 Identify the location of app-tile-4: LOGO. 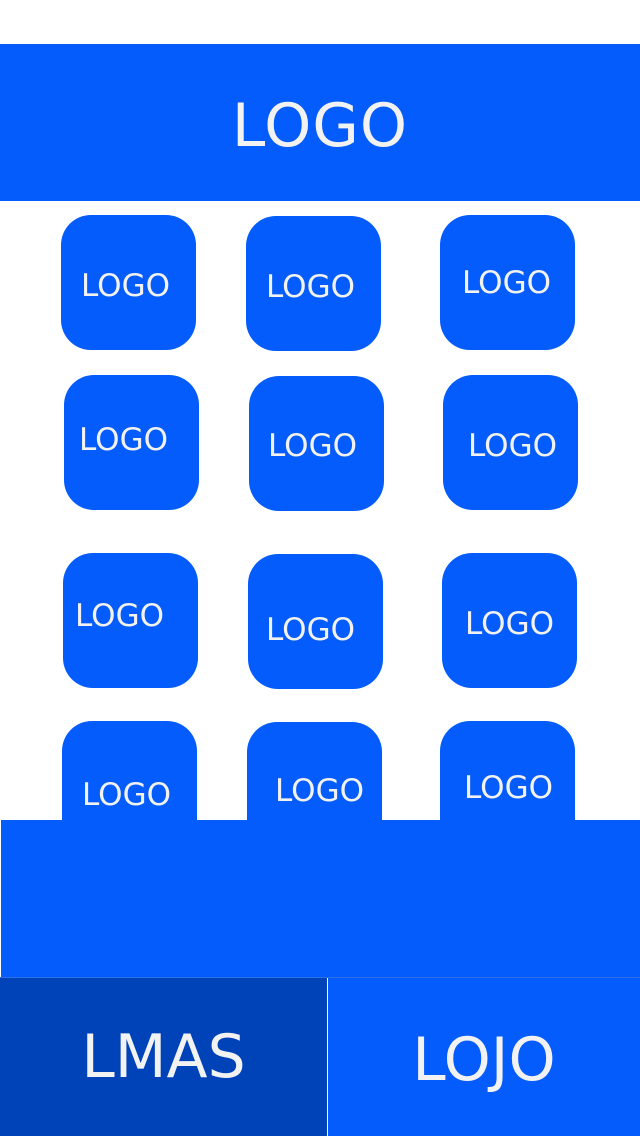
(131, 442).